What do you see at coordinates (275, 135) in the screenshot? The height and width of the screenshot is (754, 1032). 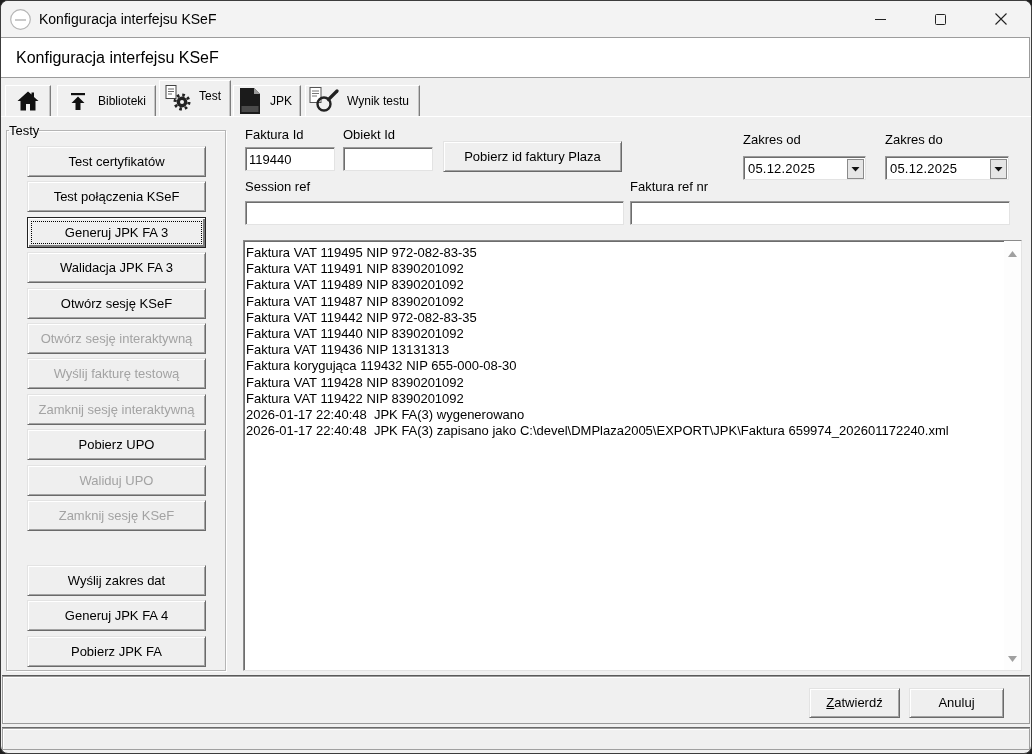 I see `field-label: Faktura Id` at bounding box center [275, 135].